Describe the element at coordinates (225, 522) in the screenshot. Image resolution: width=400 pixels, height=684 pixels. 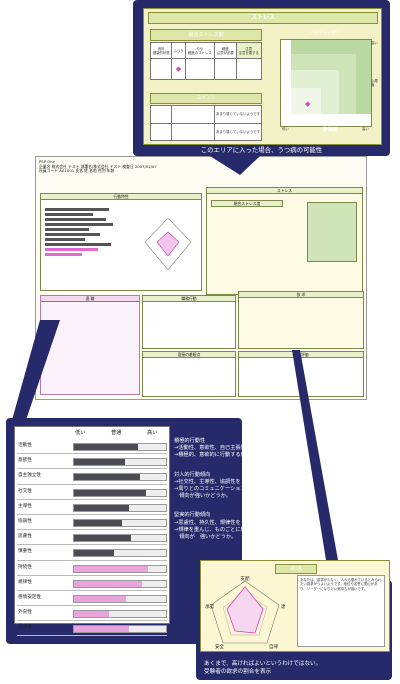
I see `trait-group-line: →思慮性、持久性、規律性をトータルで表現` at that location.